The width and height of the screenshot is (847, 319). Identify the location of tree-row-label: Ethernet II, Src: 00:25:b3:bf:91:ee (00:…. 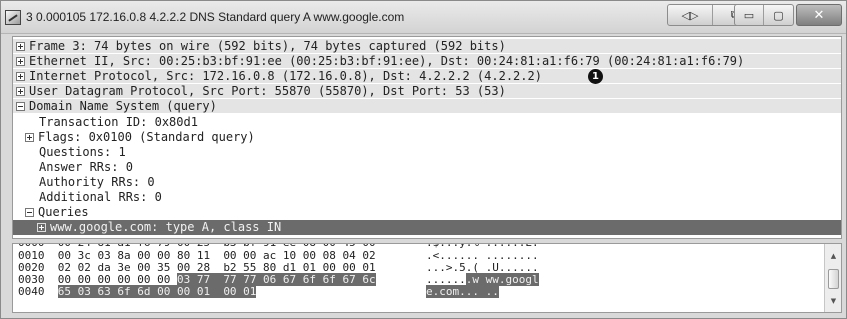
(387, 61).